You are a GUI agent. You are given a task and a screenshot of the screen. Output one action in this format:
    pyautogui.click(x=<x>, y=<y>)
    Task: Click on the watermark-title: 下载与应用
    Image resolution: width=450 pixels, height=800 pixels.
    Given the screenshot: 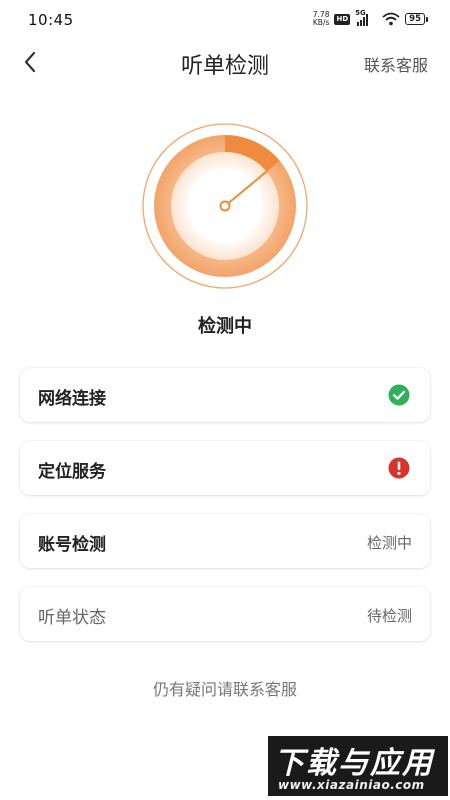 What is the action you would take?
    pyautogui.click(x=354, y=763)
    